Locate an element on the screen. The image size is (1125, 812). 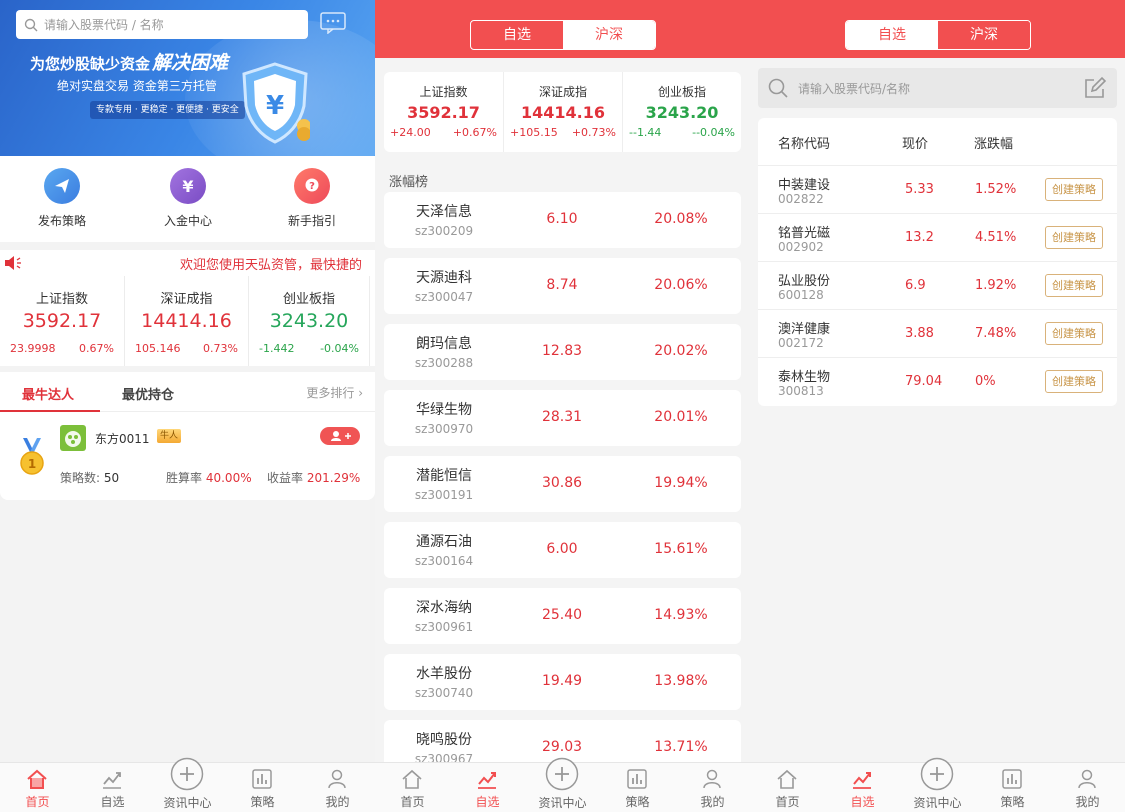
list-item: 华绿生物 sz300970 28.31 20.01% is located at coordinates (562, 418).